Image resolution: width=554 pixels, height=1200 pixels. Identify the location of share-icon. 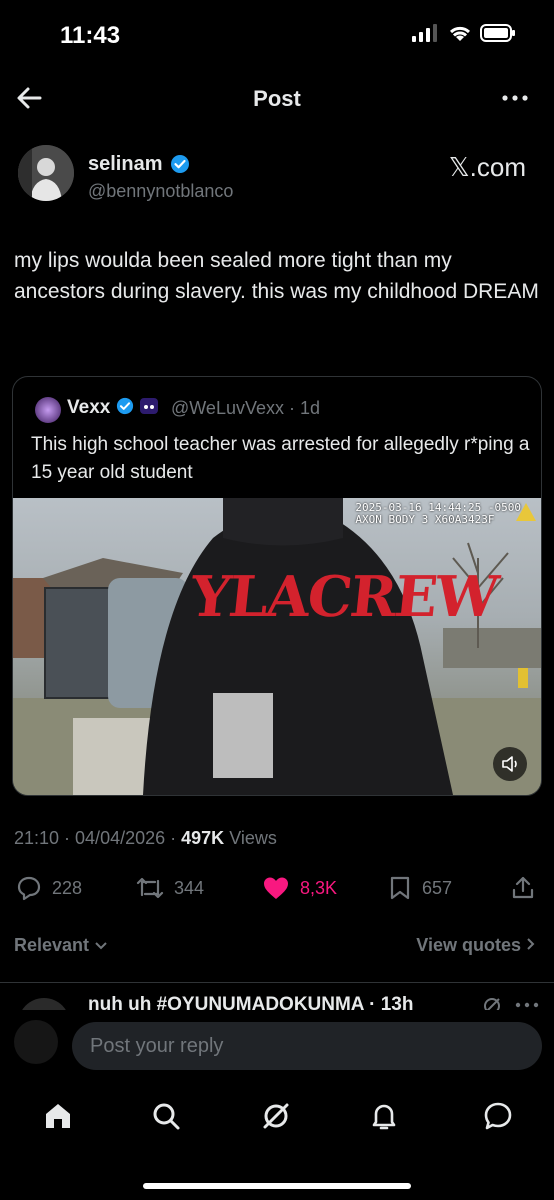
(523, 887).